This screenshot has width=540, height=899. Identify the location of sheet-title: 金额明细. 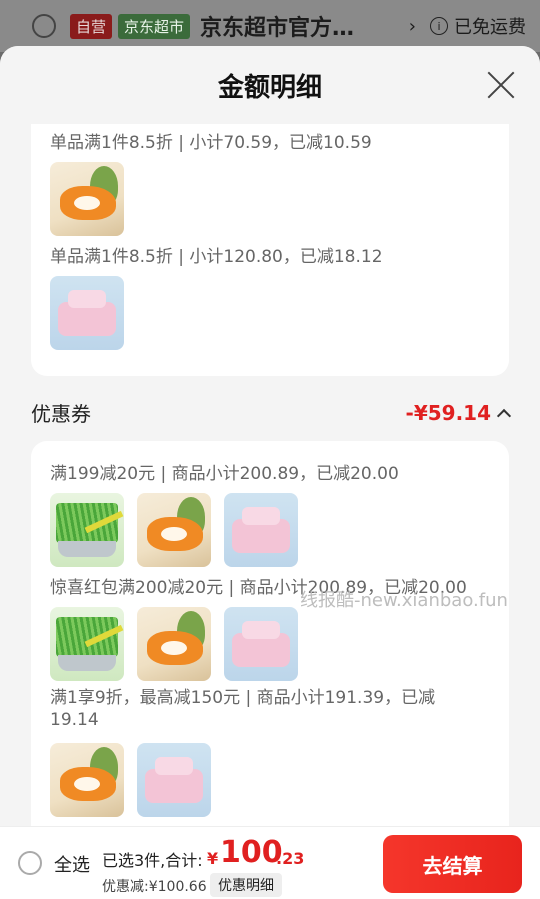
(269, 87).